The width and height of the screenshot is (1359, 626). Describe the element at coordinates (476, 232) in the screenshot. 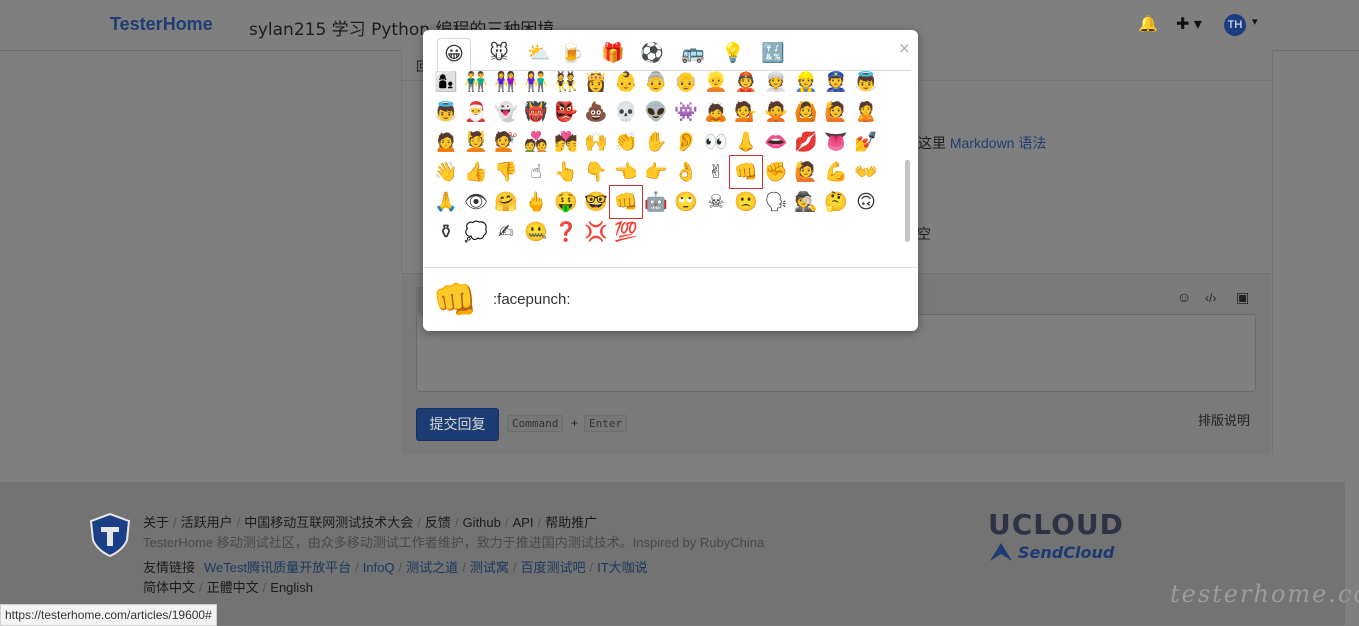

I see `emoji-option: 💭` at that location.